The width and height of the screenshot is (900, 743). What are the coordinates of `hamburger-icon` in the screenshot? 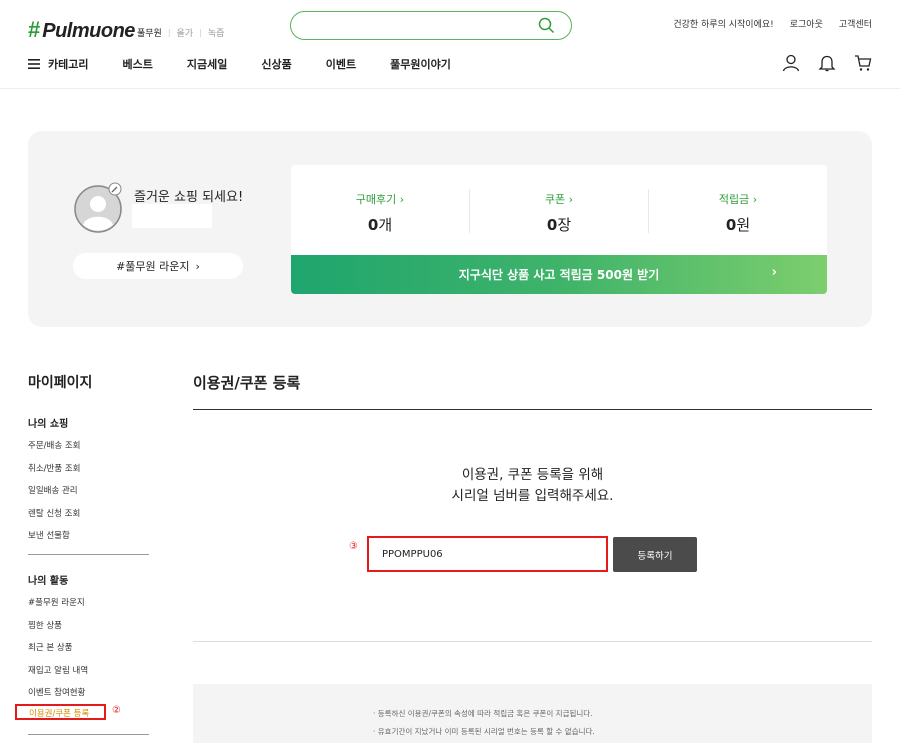 It's located at (34, 64).